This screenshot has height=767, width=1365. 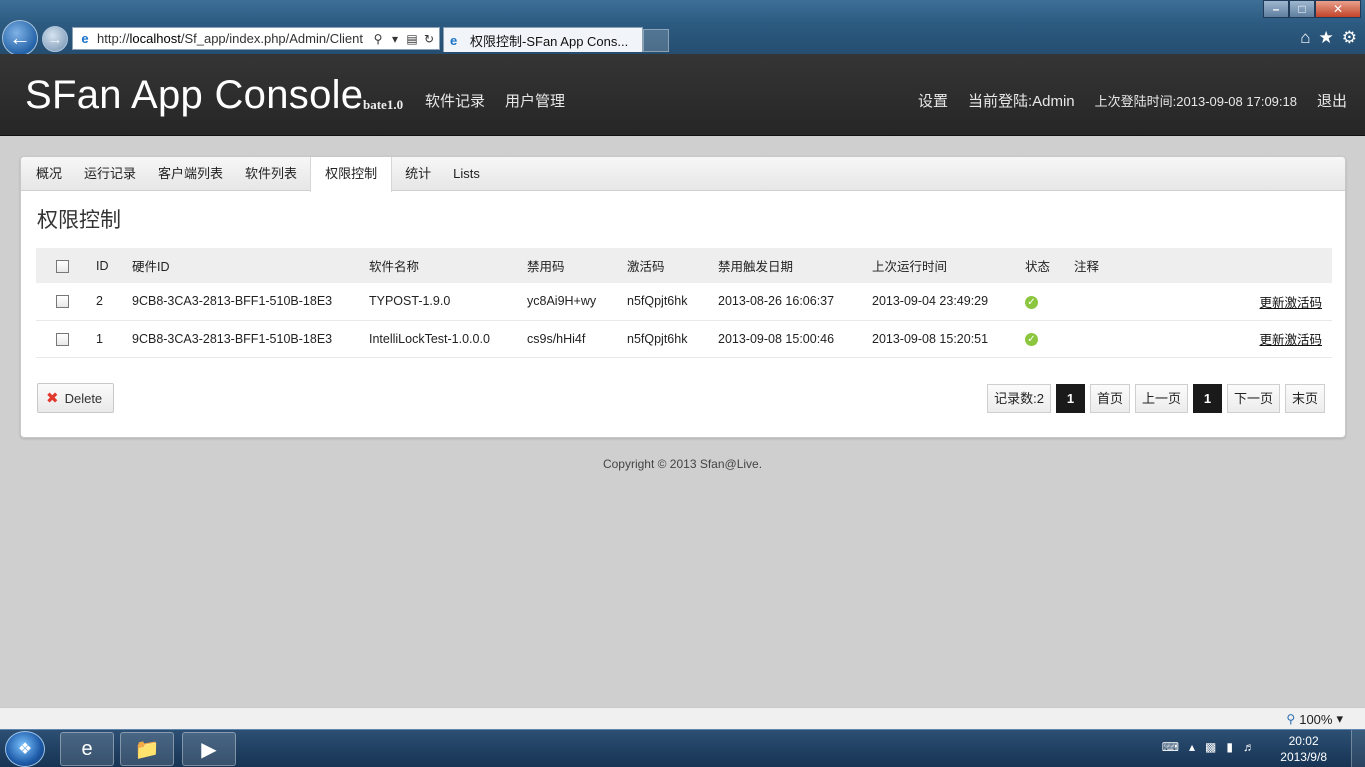 What do you see at coordinates (1303, 757) in the screenshot?
I see `clock-date: 2013/9/8` at bounding box center [1303, 757].